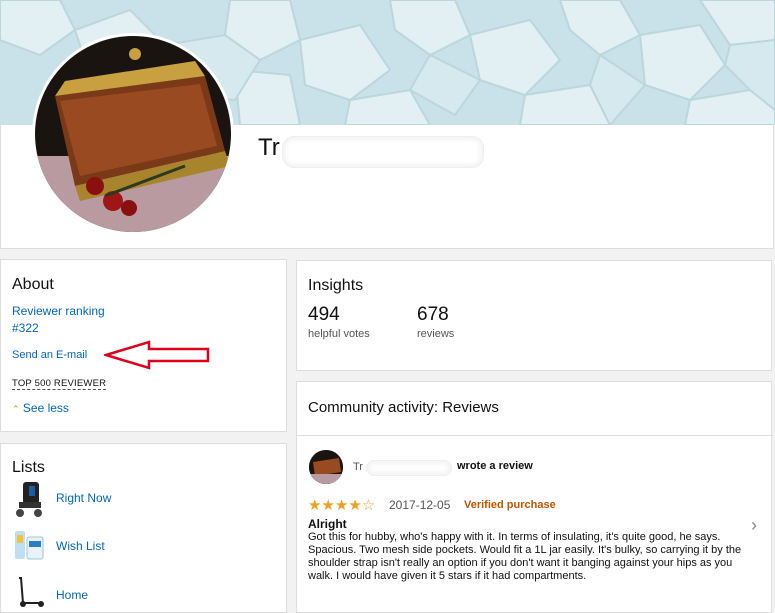 This screenshot has width=775, height=613. What do you see at coordinates (59, 384) in the screenshot?
I see `top-reviewer-badge: TOP 500 REVIEWER` at bounding box center [59, 384].